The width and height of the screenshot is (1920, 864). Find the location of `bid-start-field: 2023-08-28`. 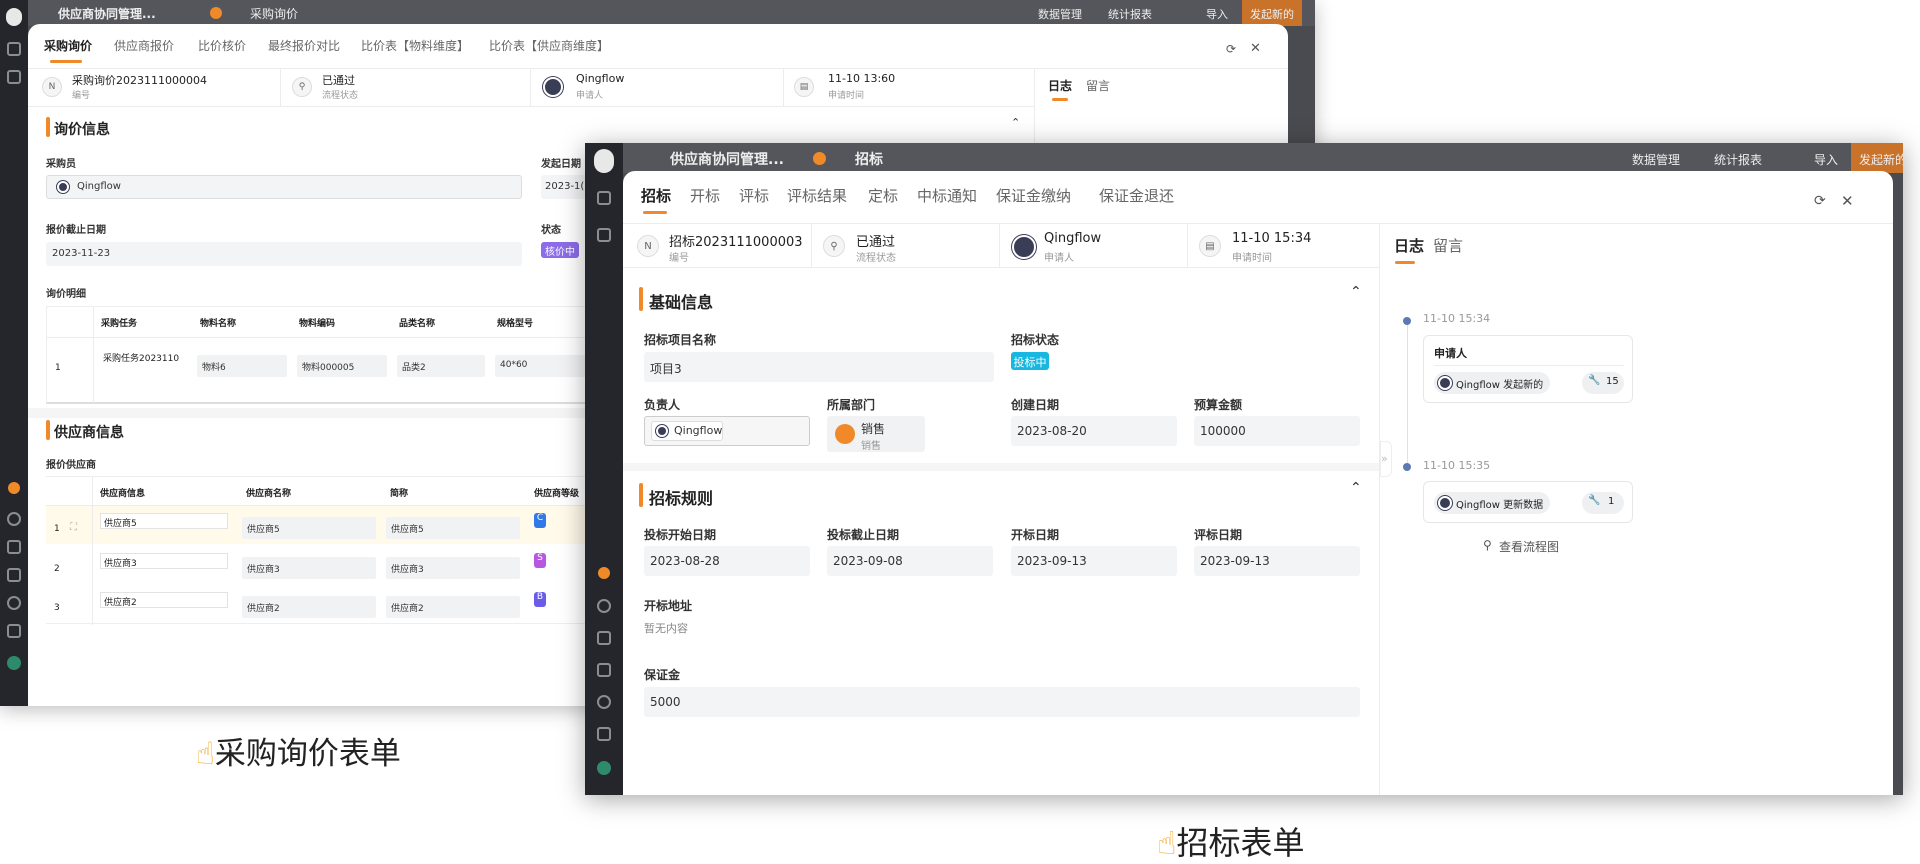

bid-start-field: 2023-08-28 is located at coordinates (727, 561).